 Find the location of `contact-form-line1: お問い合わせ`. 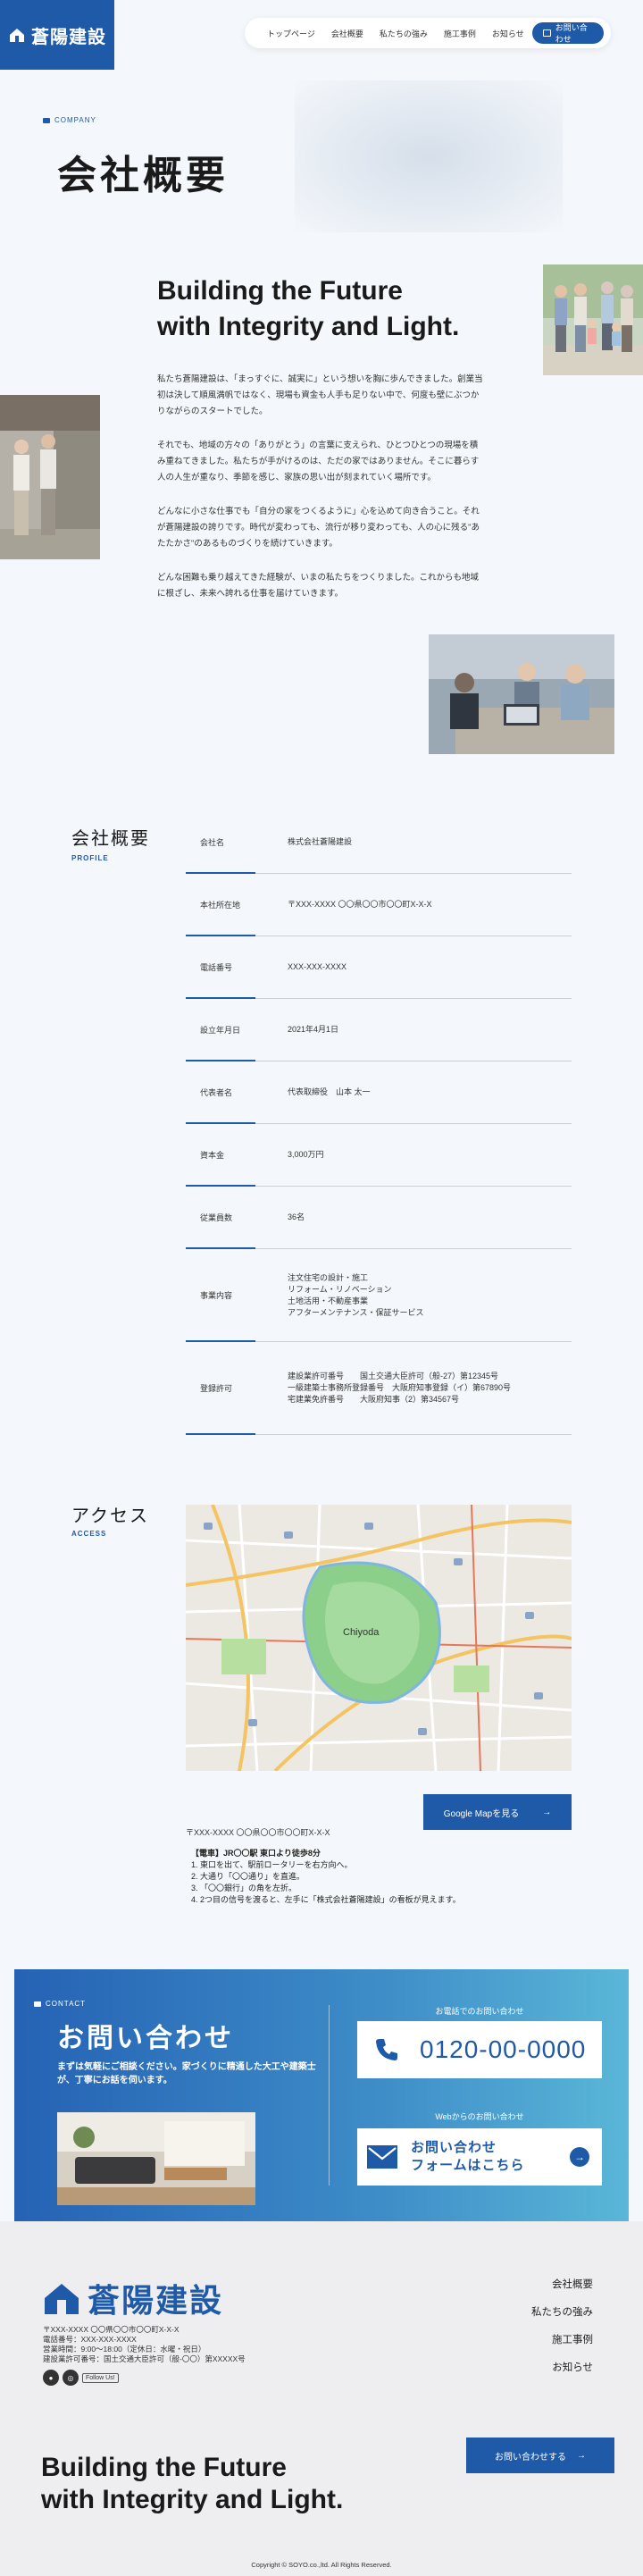

contact-form-line1: お問い合わせ is located at coordinates (454, 2147).